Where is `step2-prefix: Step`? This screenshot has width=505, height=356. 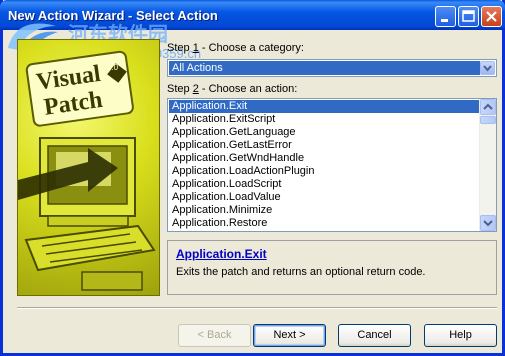 step2-prefix: Step is located at coordinates (180, 89).